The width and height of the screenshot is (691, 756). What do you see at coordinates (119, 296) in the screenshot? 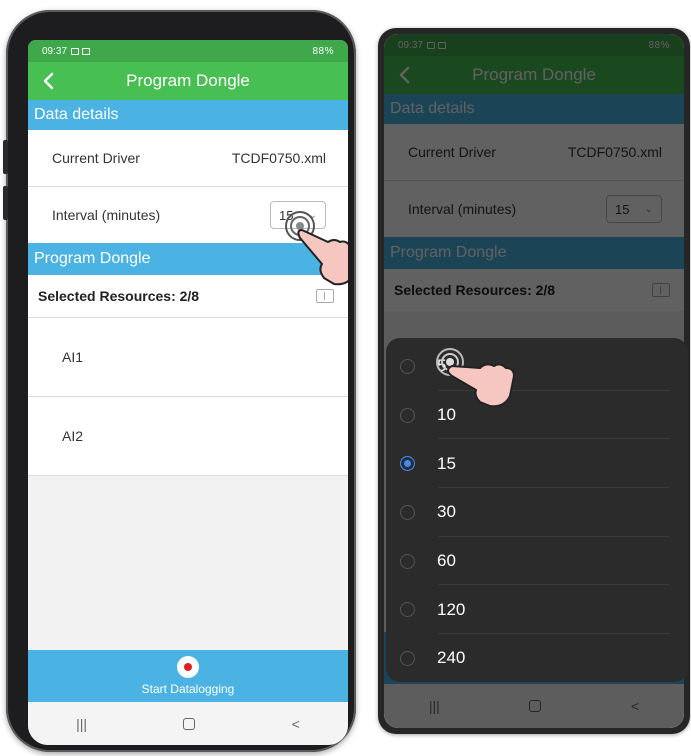
I see `selected-resources-label: Selected Resources: 2/8` at bounding box center [119, 296].